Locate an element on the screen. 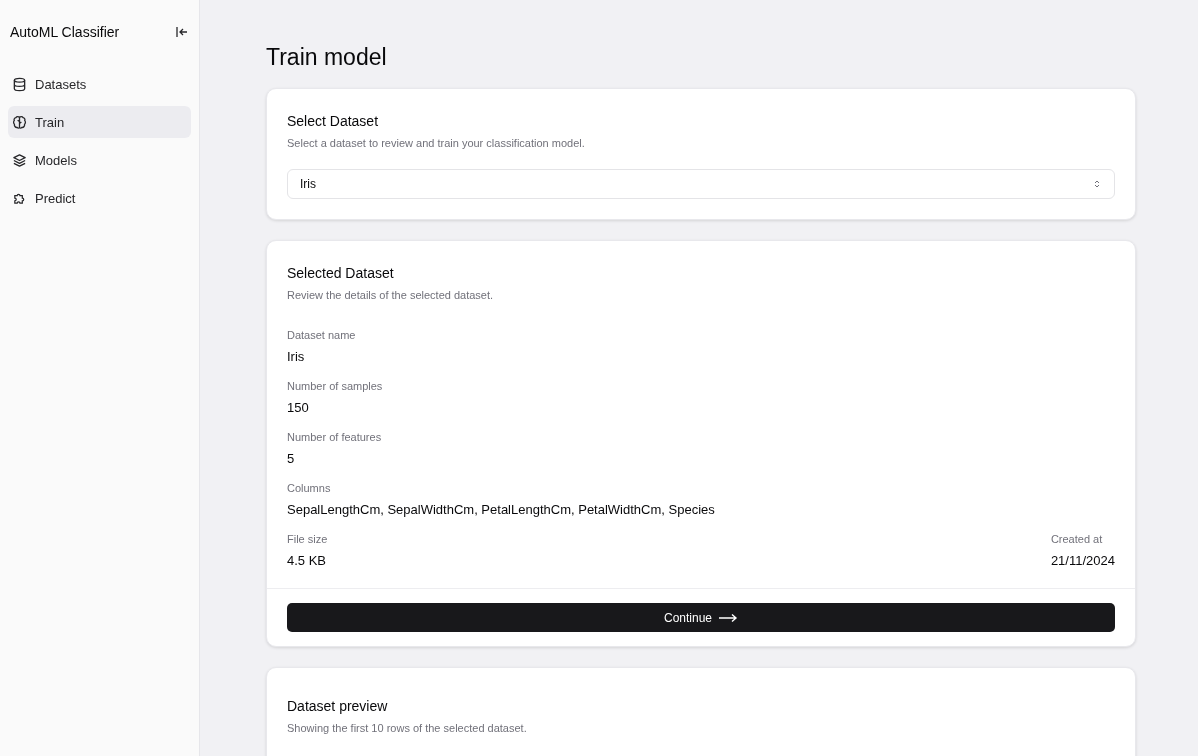  continue-button: Continue is located at coordinates (701, 617).